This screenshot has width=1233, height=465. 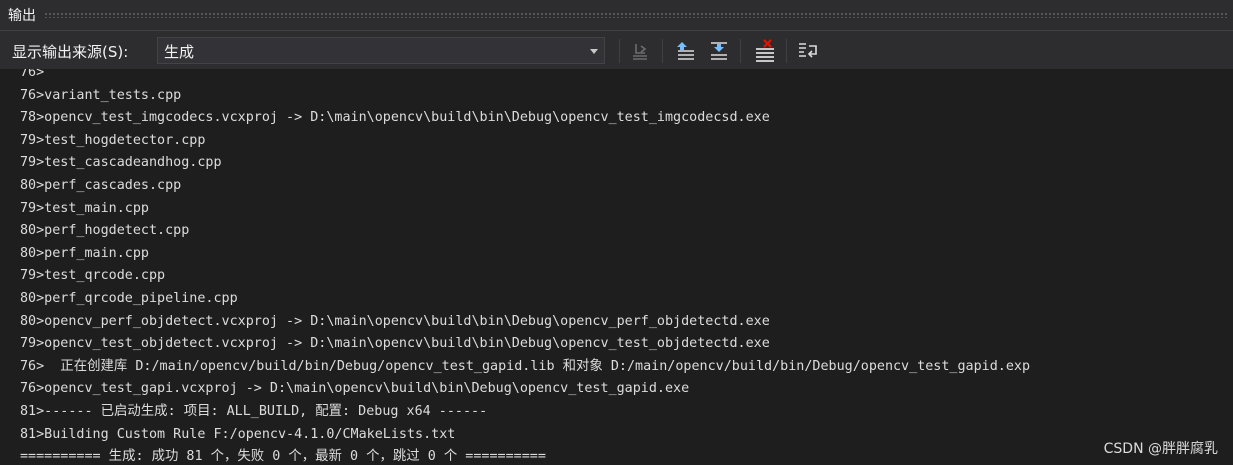 What do you see at coordinates (70, 52) in the screenshot?
I see `show-output-from-label: 显示输出来源(S):` at bounding box center [70, 52].